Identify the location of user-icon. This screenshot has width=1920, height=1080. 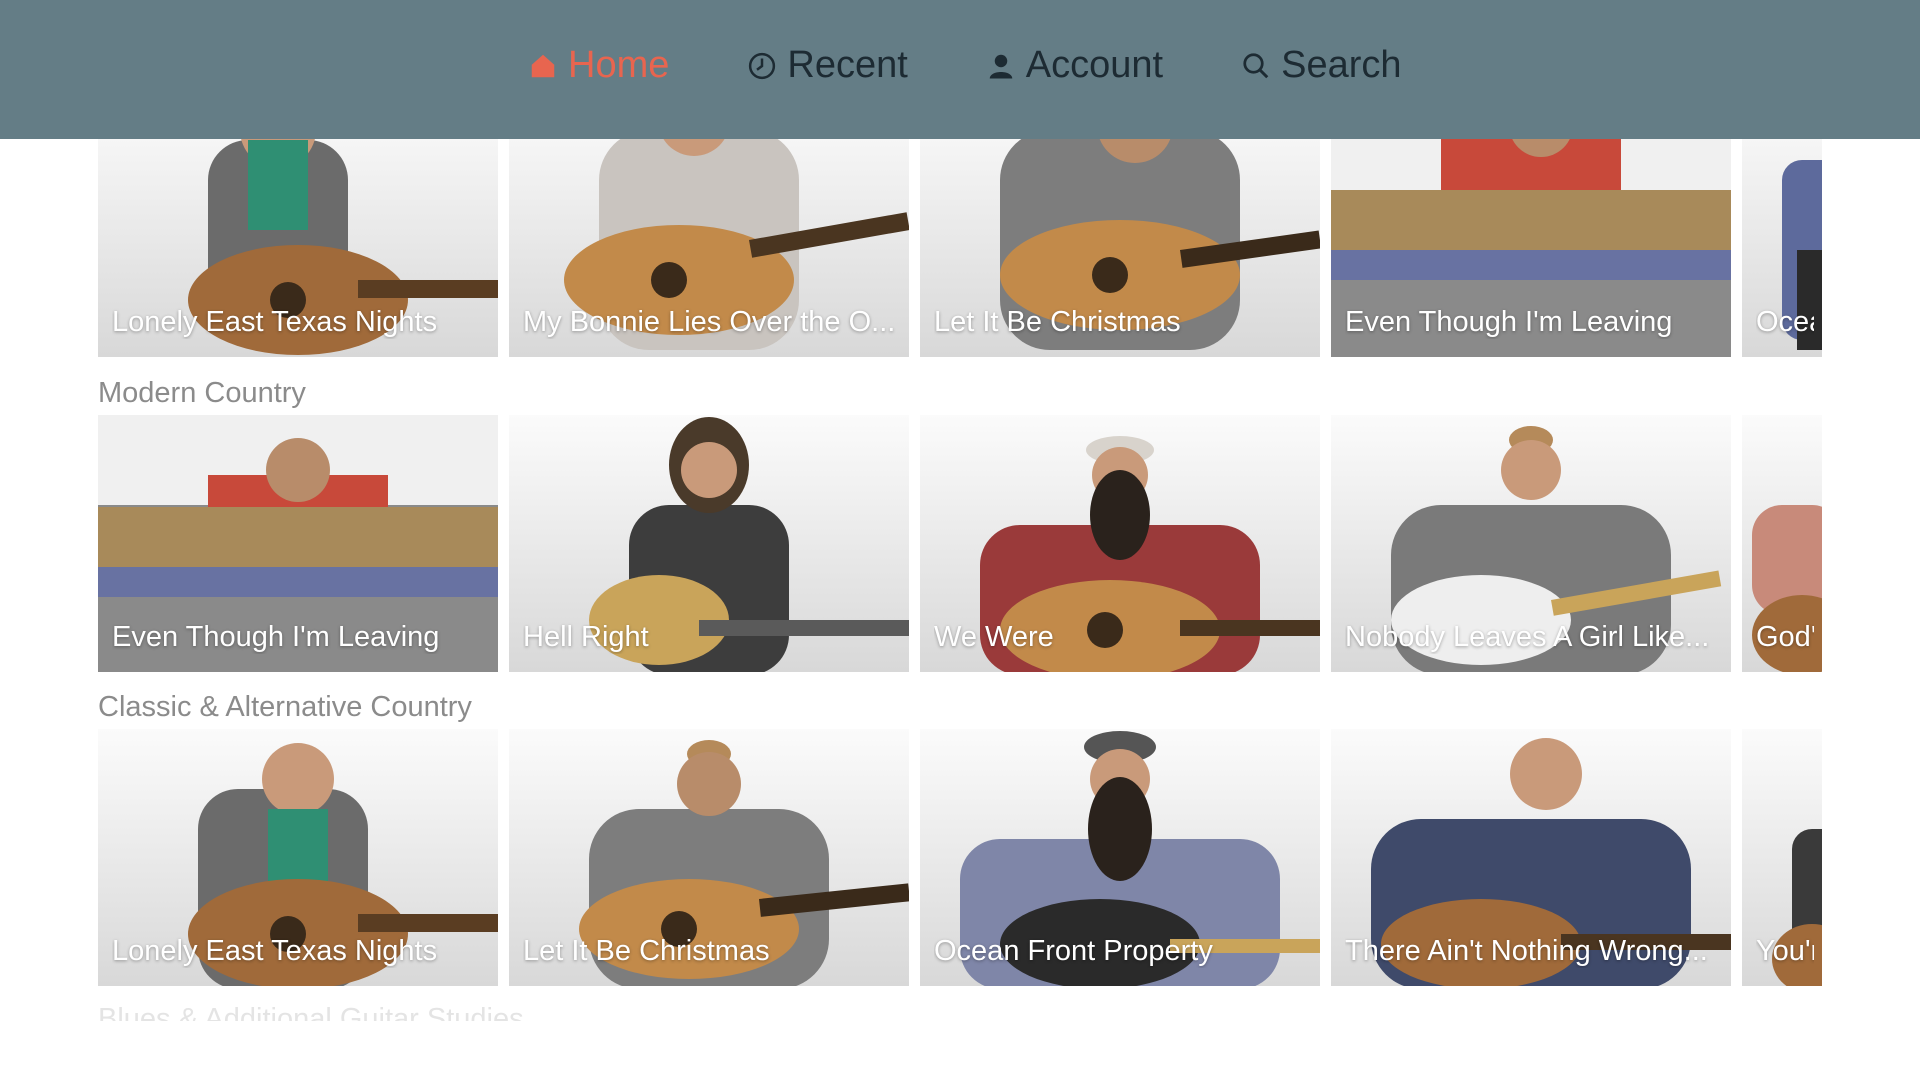
(1001, 66).